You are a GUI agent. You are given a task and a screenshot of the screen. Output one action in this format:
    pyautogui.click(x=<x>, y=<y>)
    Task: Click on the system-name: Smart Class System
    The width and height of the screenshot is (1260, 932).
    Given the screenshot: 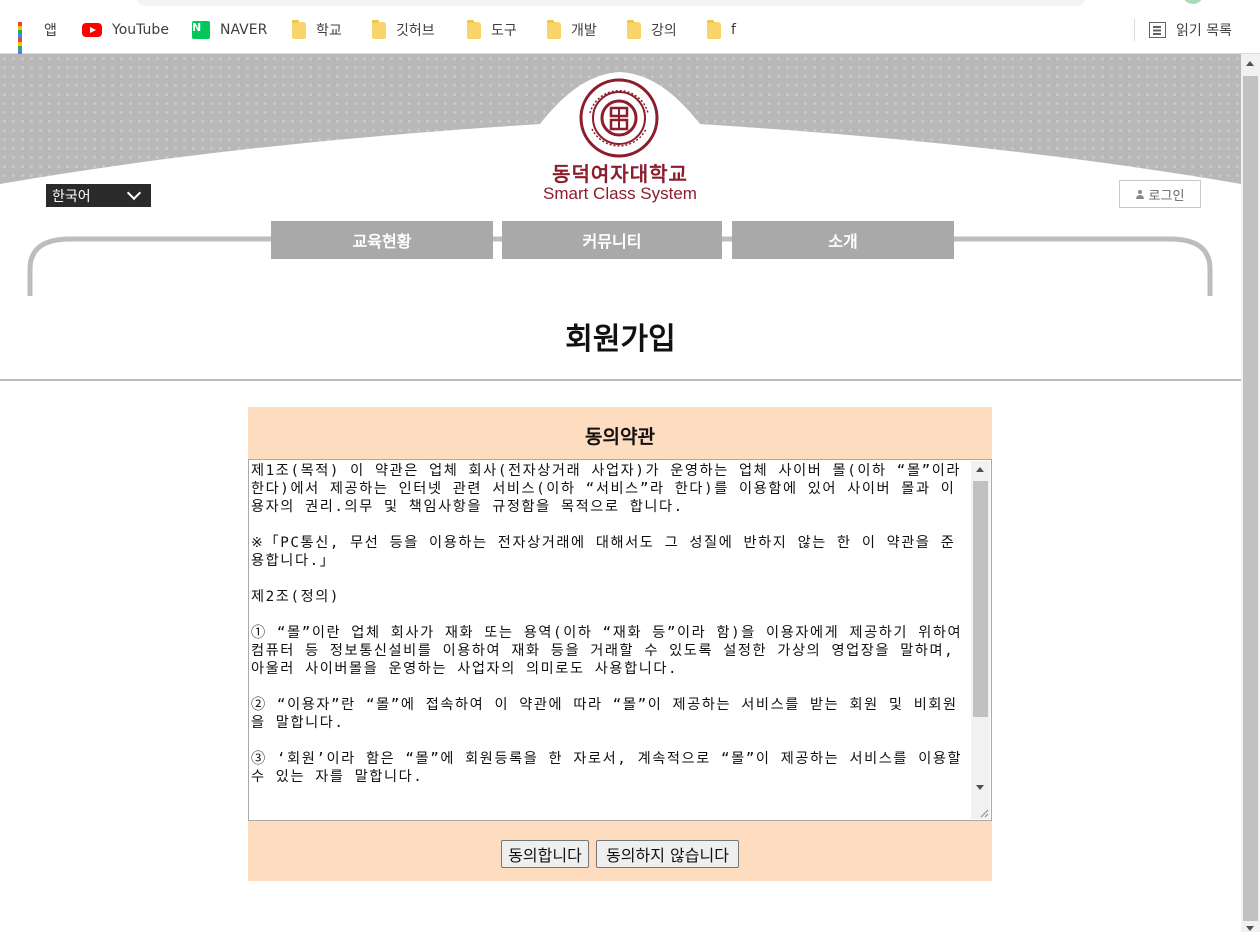 What is the action you would take?
    pyautogui.click(x=620, y=193)
    